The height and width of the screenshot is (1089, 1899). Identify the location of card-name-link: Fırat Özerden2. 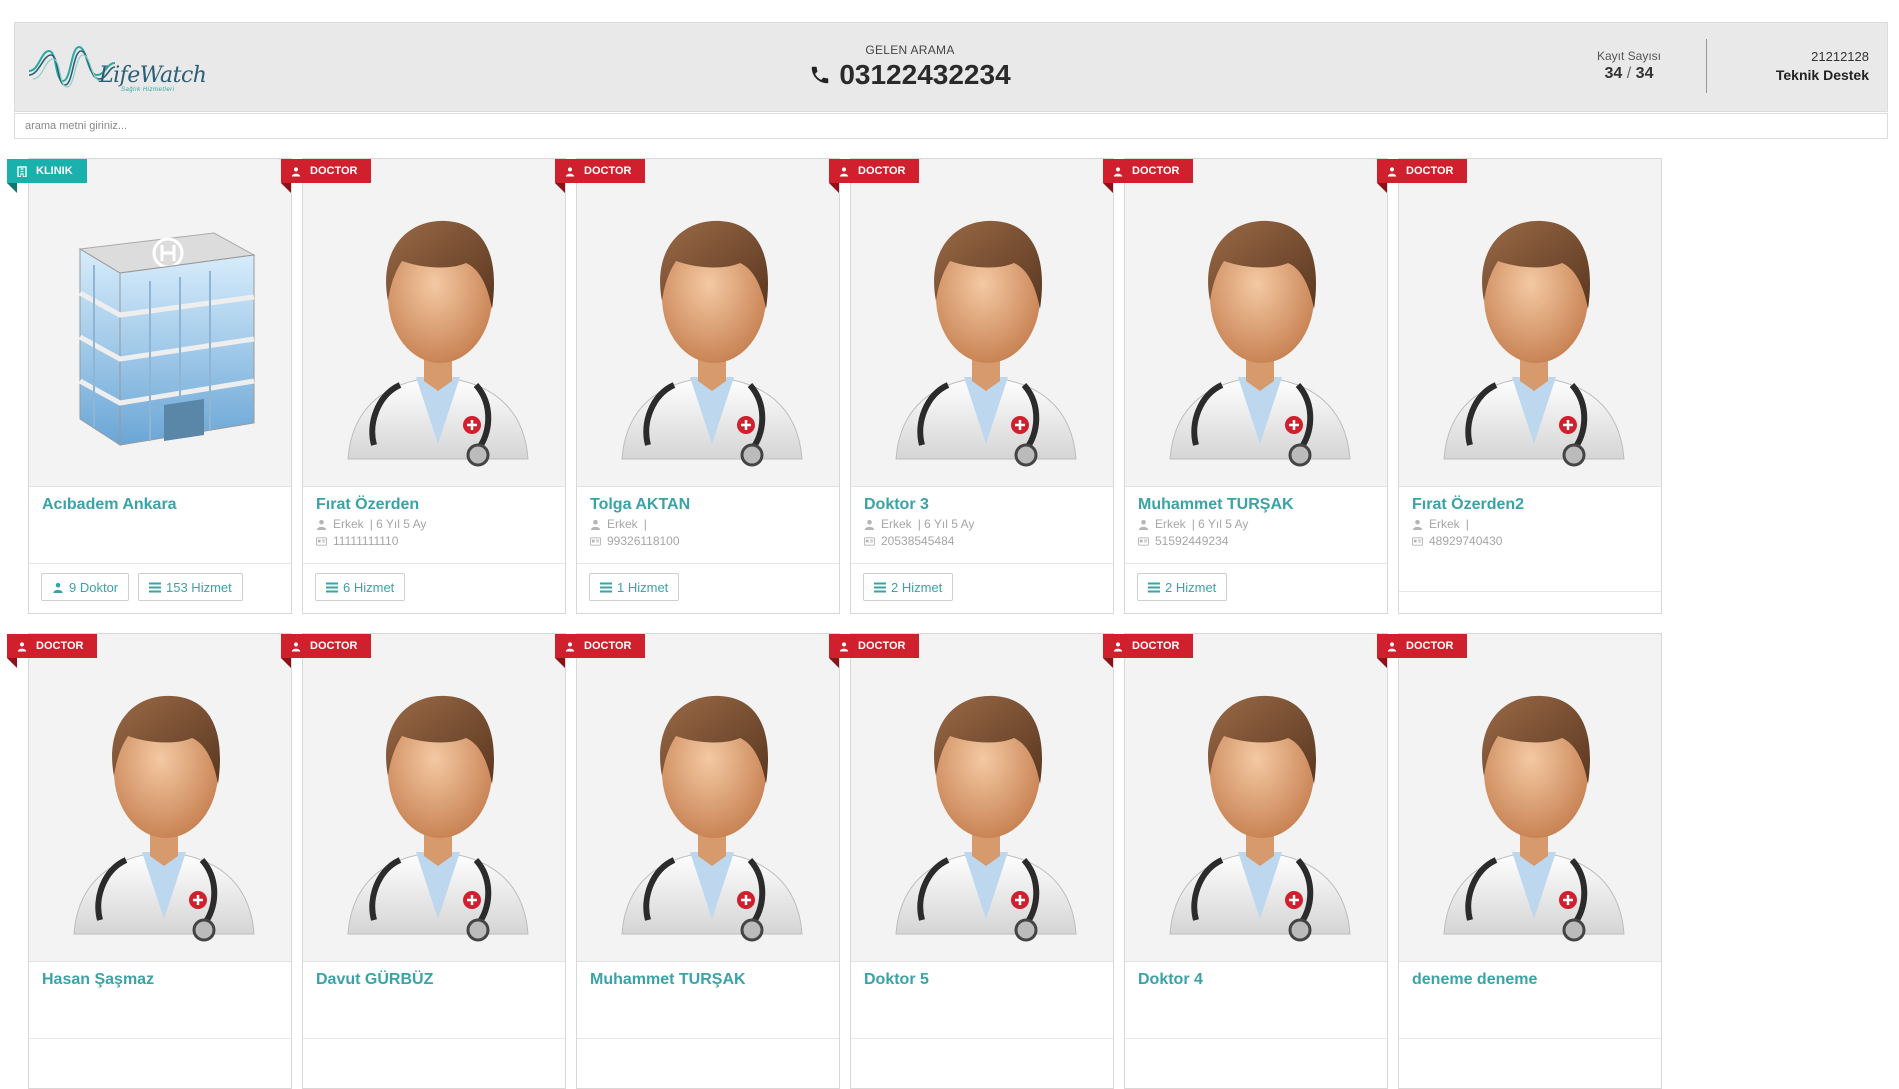
(1468, 505).